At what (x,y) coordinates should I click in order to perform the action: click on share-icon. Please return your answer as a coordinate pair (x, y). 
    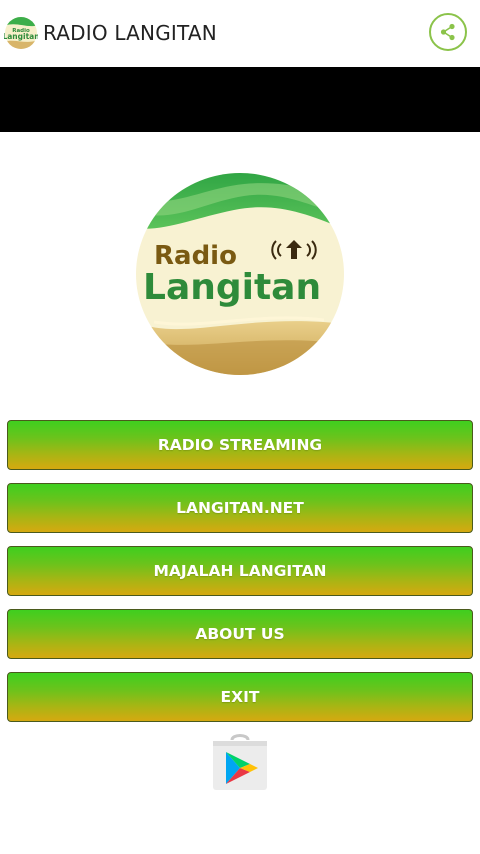
    Looking at the image, I should click on (447, 32).